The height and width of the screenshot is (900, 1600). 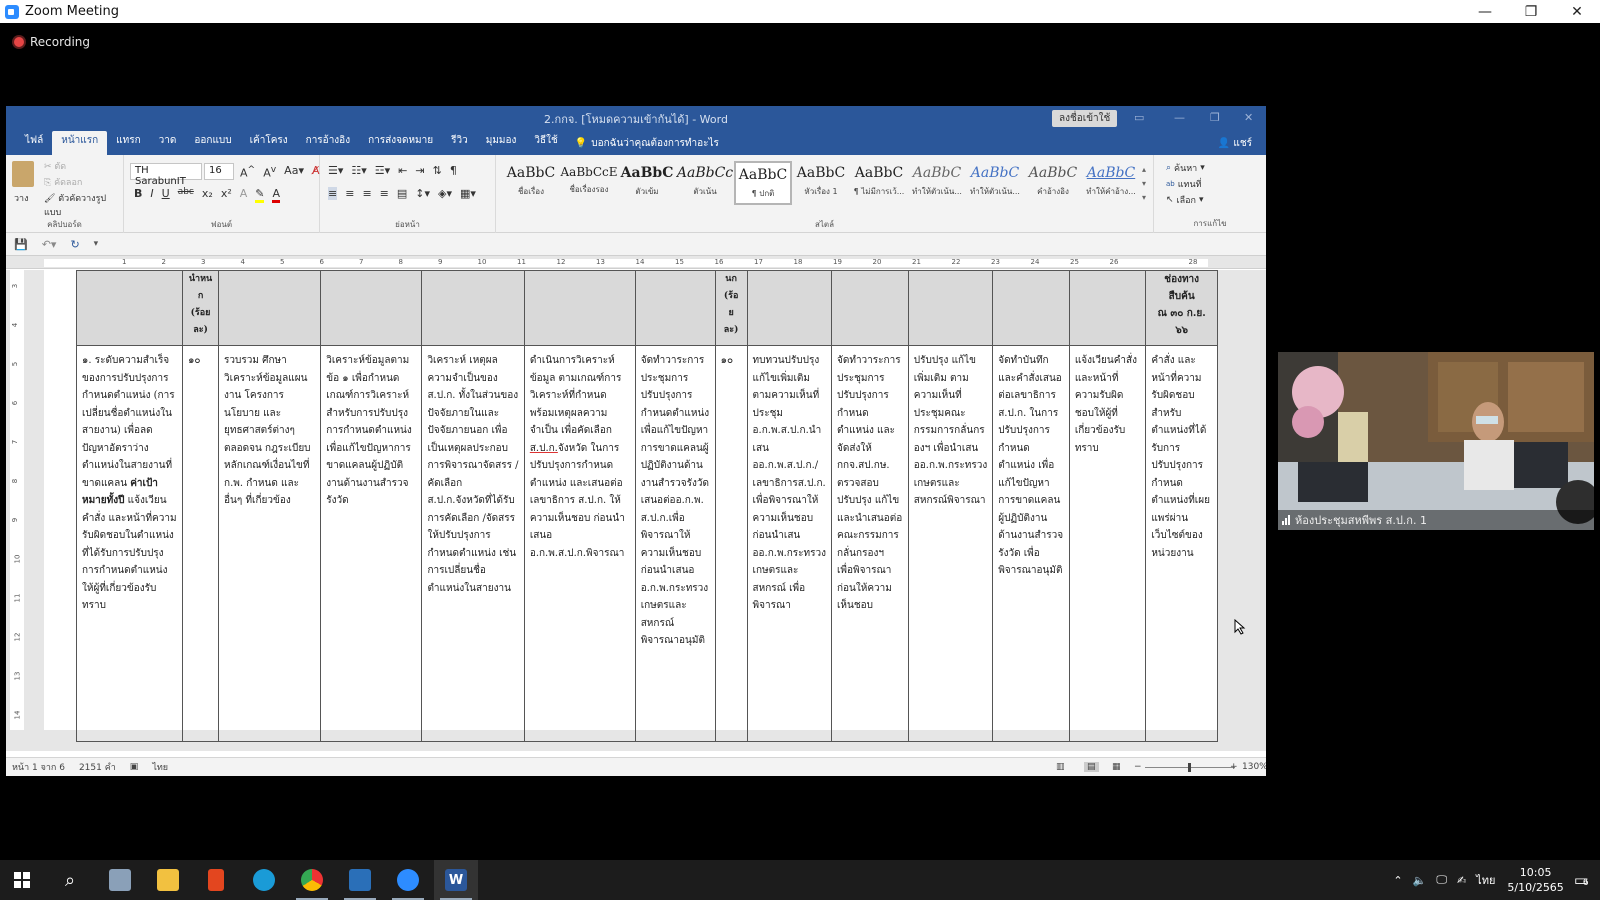 I want to click on network-icon: 🖵, so click(x=1441, y=880).